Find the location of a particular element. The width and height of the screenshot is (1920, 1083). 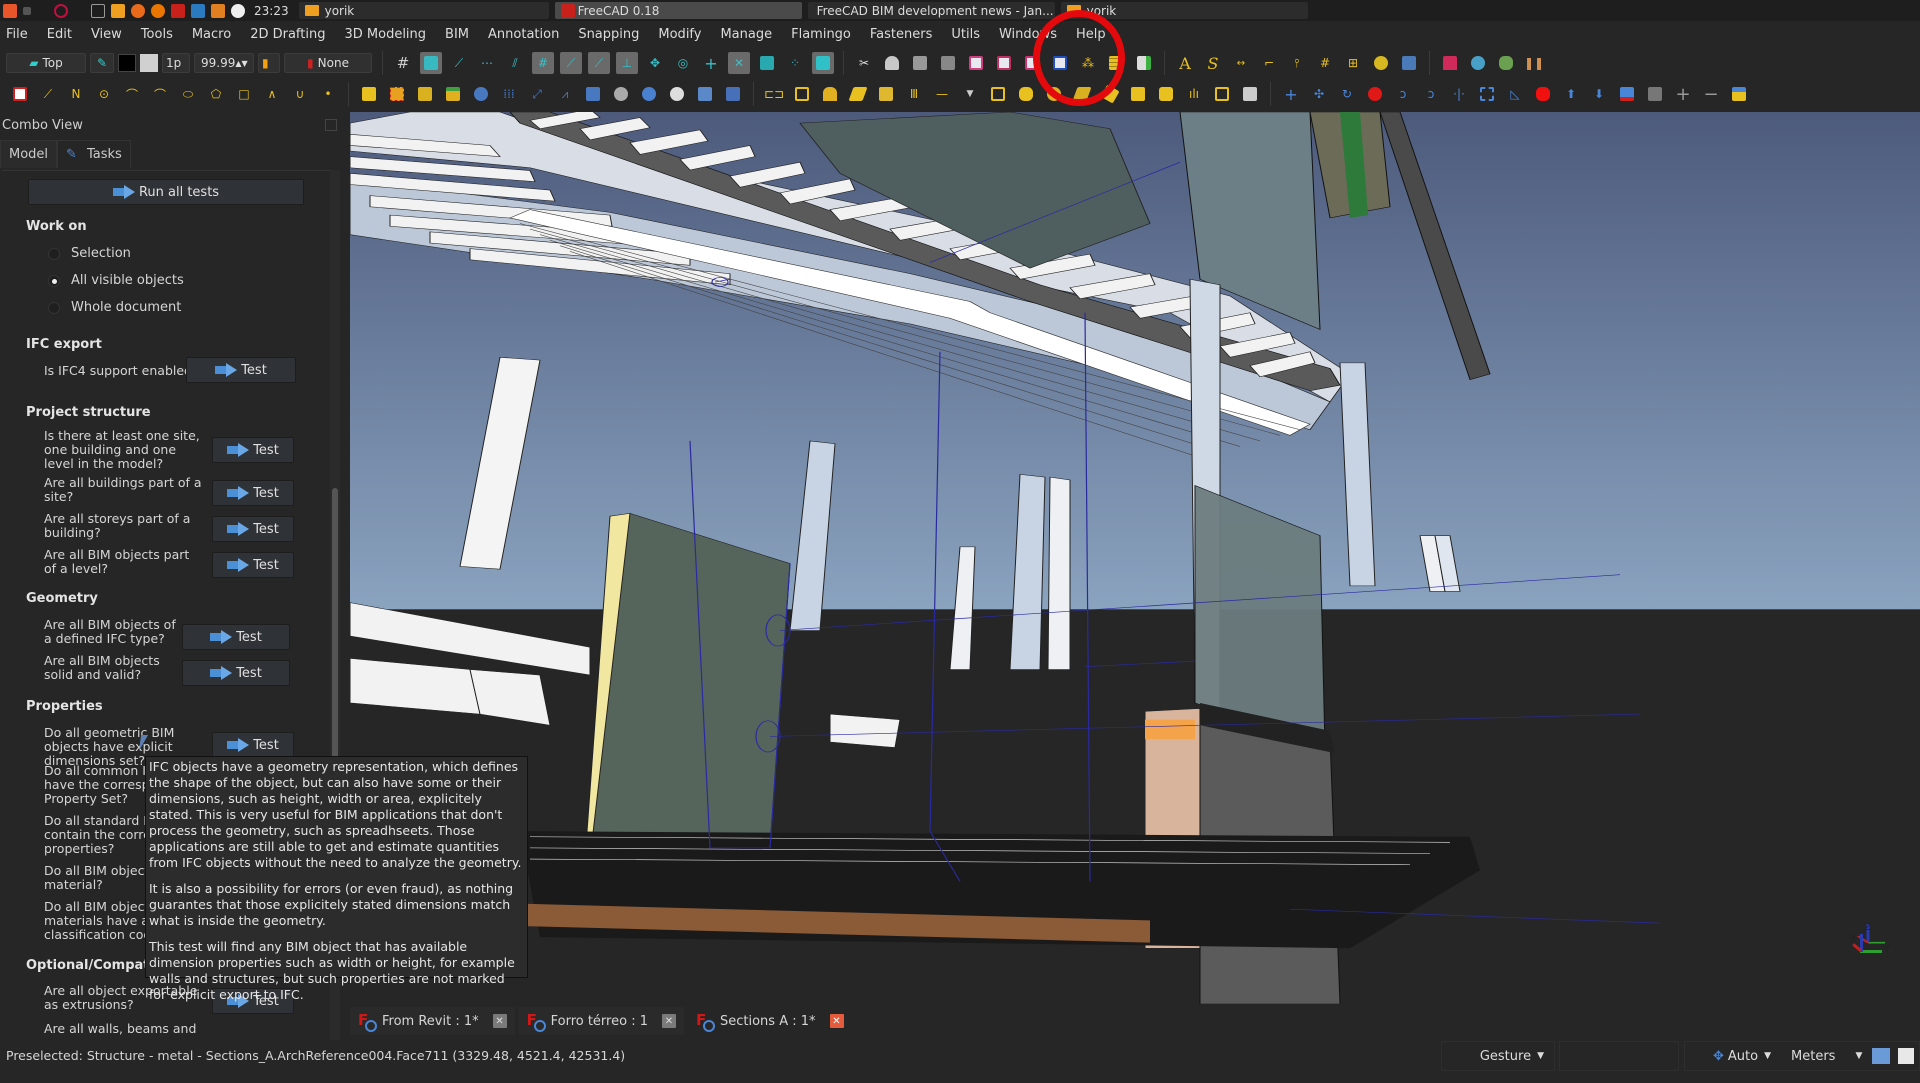

add-icon: + is located at coordinates (1683, 94).